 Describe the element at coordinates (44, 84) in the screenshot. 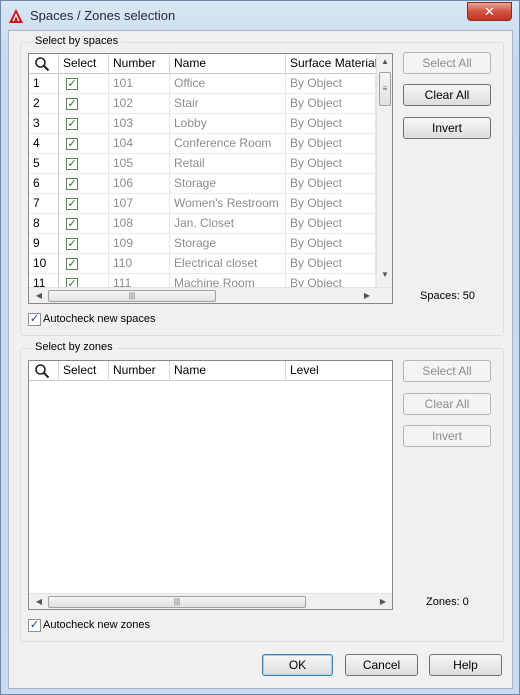

I see `row-number: 1` at that location.